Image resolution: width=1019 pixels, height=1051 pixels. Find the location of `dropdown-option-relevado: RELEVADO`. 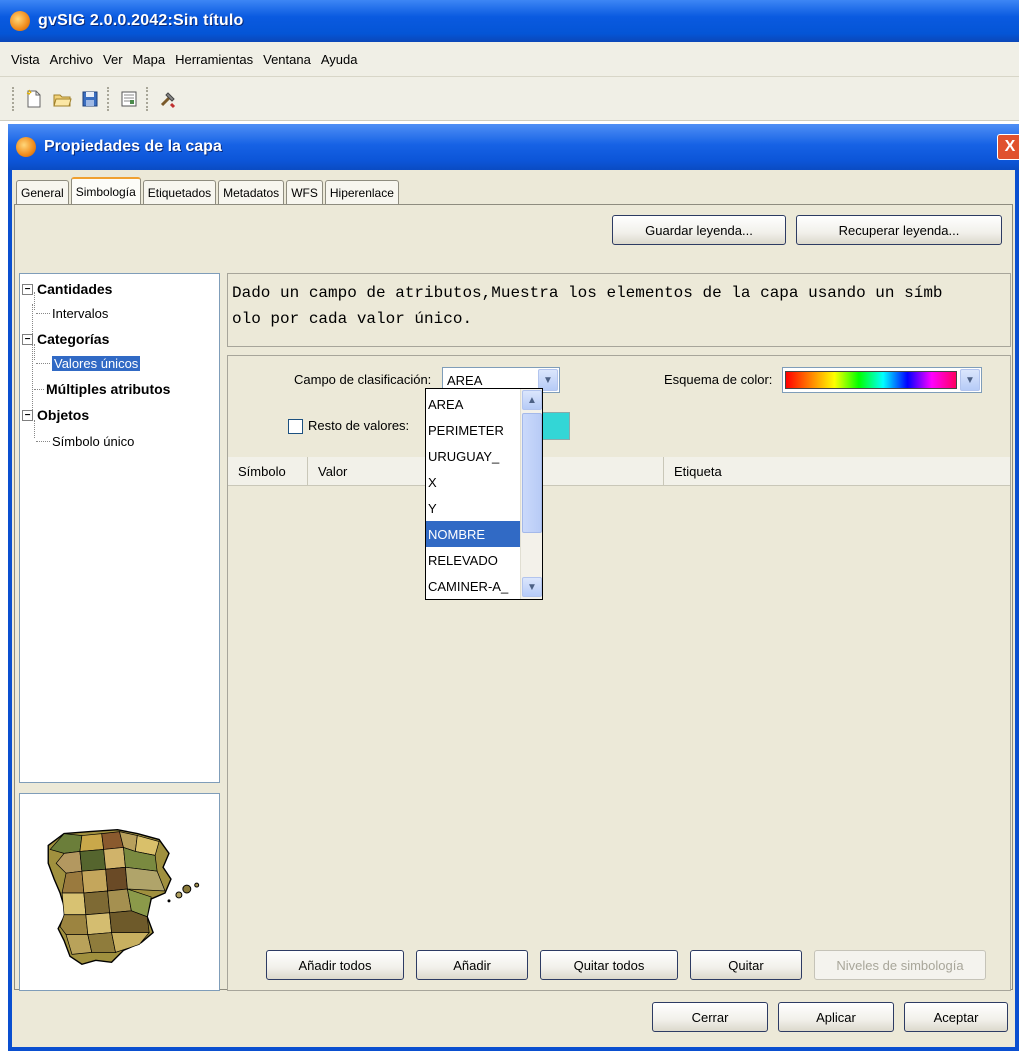

dropdown-option-relevado: RELEVADO is located at coordinates (473, 560).